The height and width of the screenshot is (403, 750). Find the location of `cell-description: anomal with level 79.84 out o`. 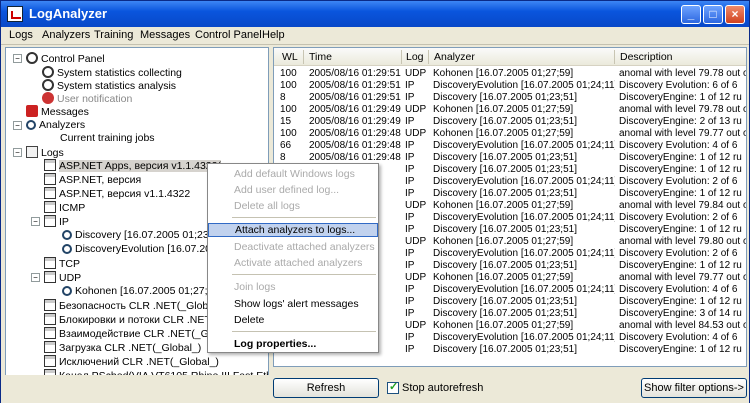

cell-description: anomal with level 79.84 out o is located at coordinates (683, 205).